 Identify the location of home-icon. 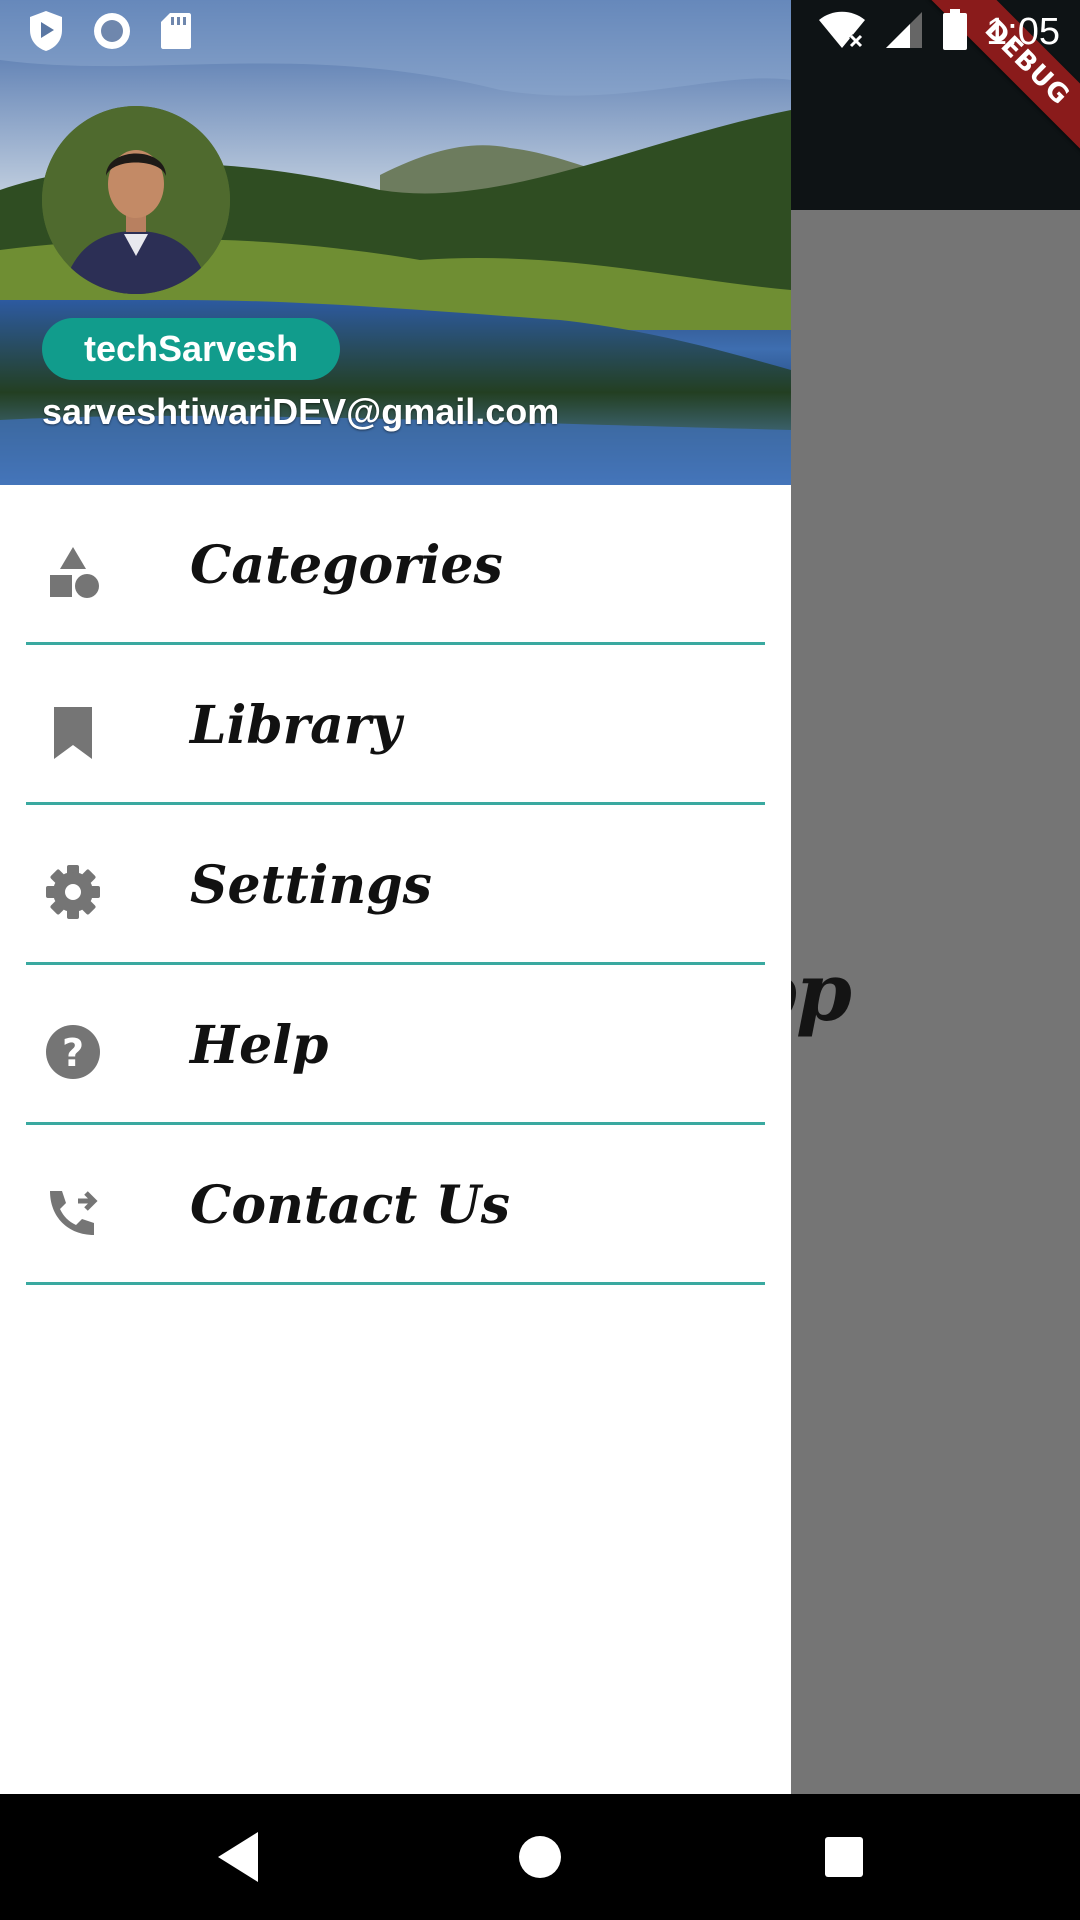
(540, 1859).